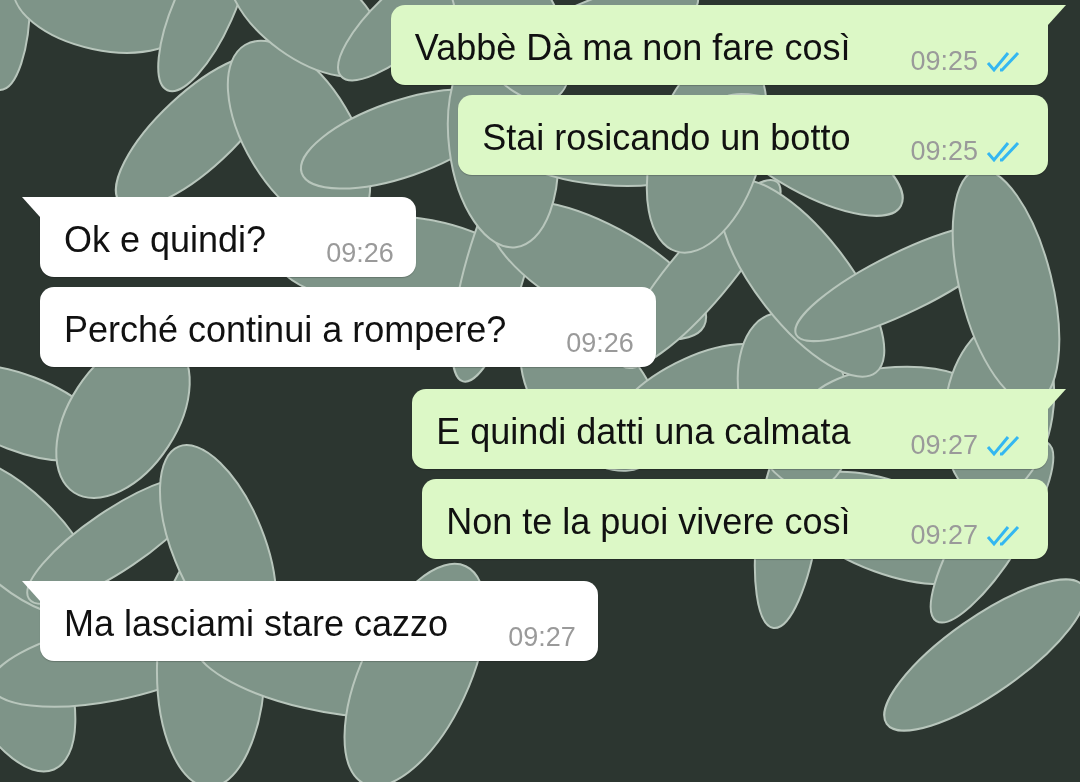 This screenshot has height=782, width=1080. I want to click on message-text: E quindi datti una calmata, so click(643, 432).